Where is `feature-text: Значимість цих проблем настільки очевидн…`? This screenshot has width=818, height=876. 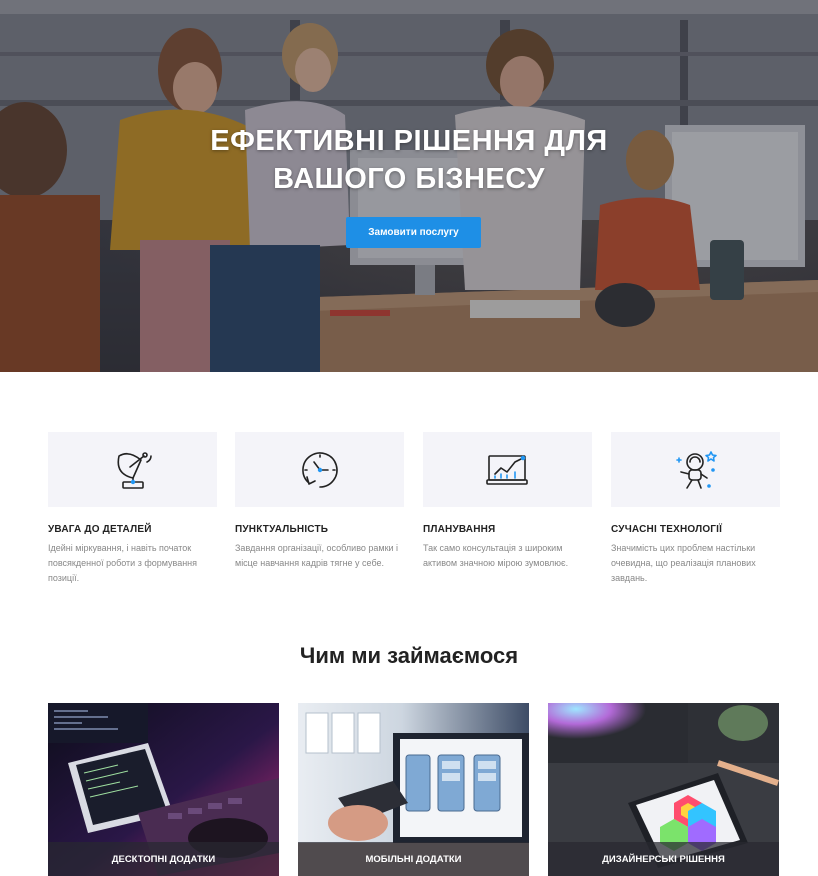
feature-text: Значимість цих проблем настільки очевидн… is located at coordinates (683, 563).